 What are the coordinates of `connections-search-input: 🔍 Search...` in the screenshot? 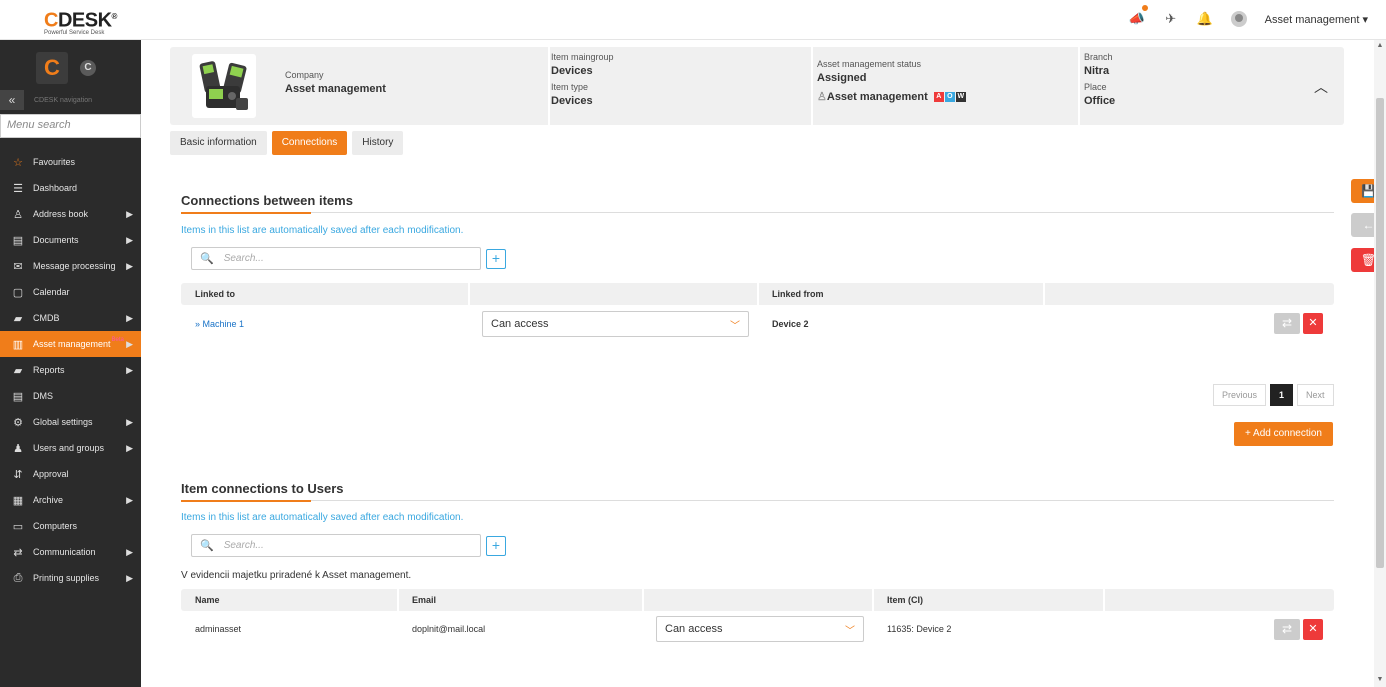 It's located at (336, 258).